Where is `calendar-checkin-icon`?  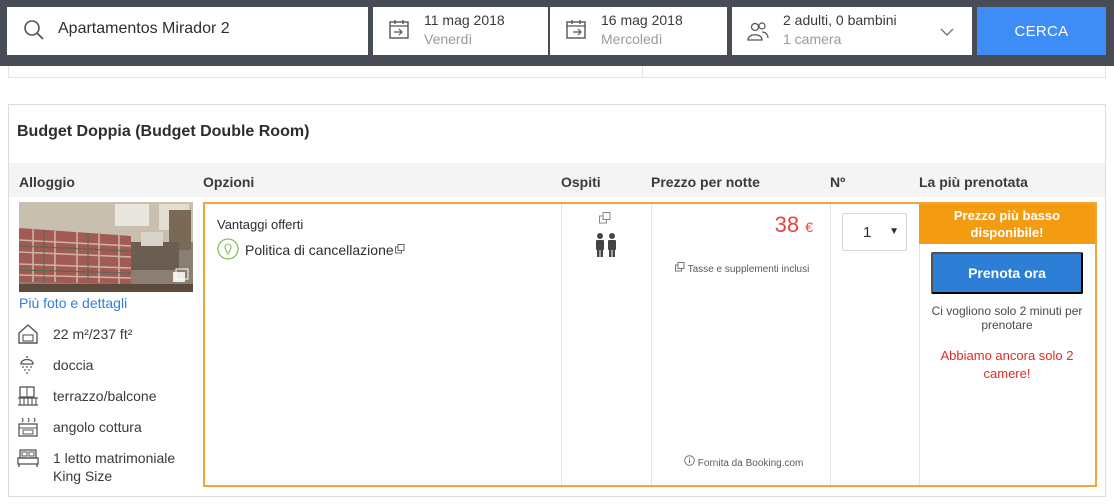
calendar-checkin-icon is located at coordinates (399, 32).